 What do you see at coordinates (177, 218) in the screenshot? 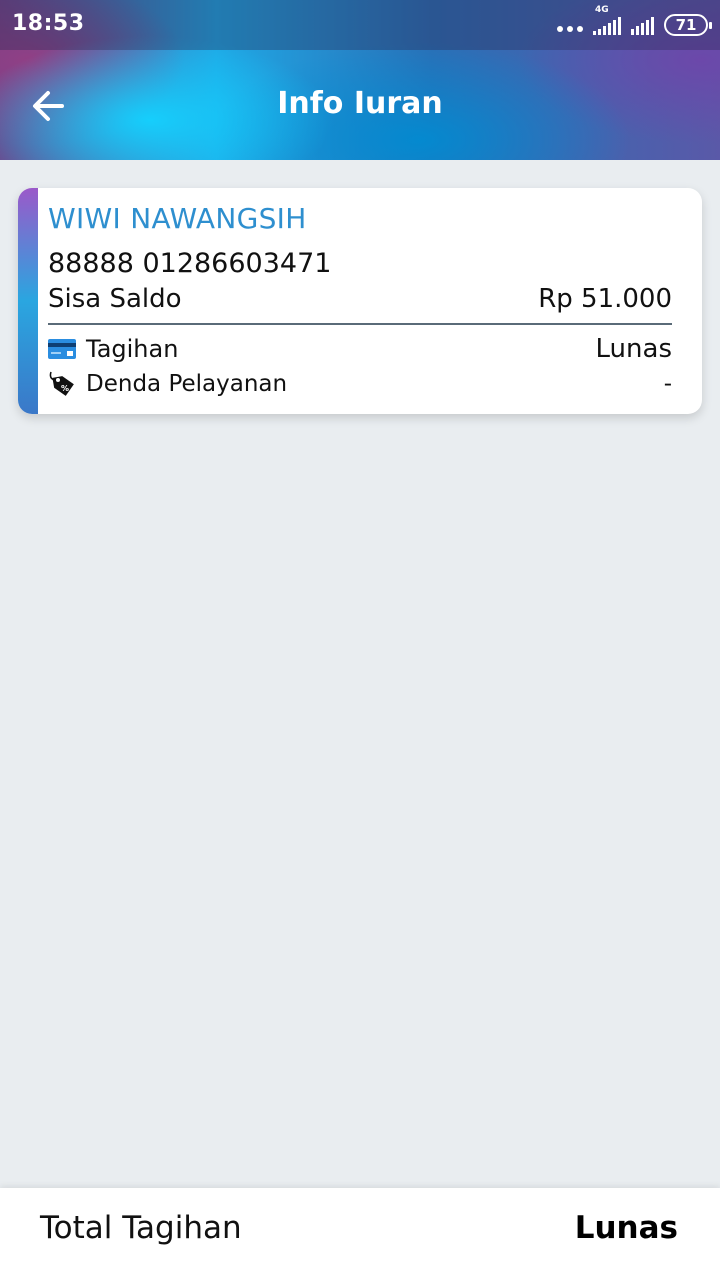
I see `member-name: WIWI NAWANGSIH` at bounding box center [177, 218].